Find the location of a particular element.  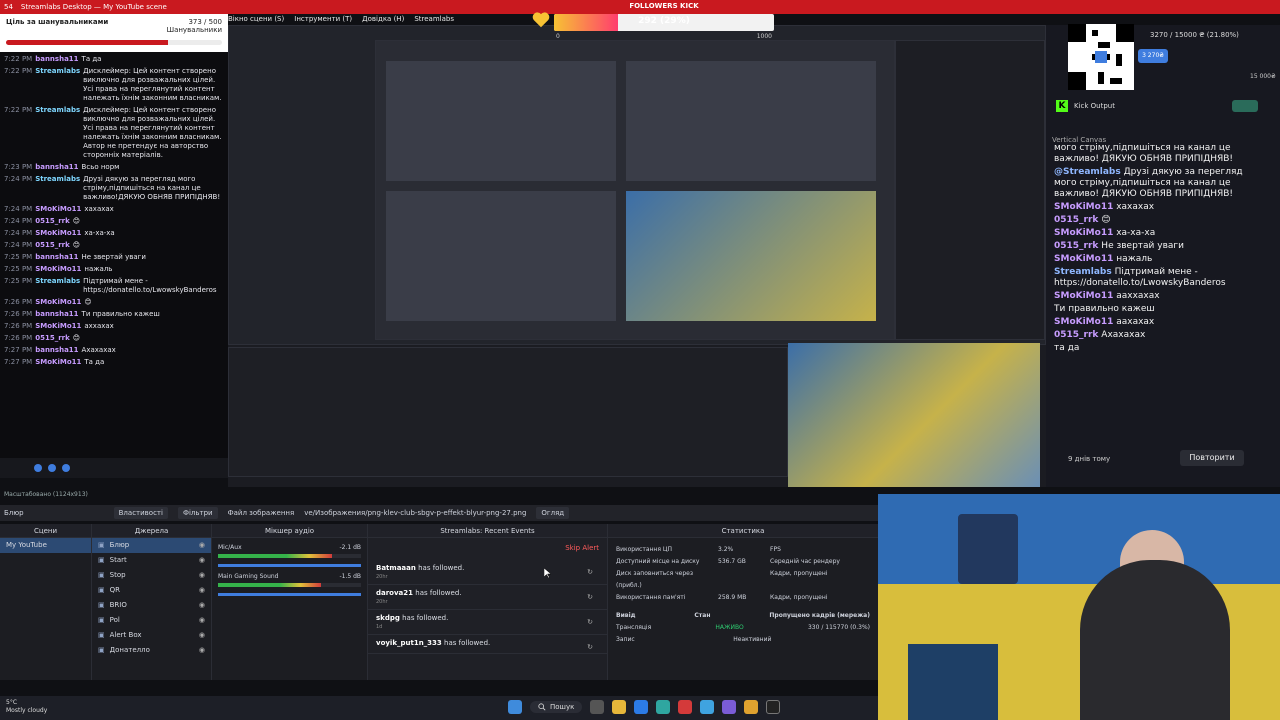

menu-item-streamlabs: Streamlabs is located at coordinates (434, 19).